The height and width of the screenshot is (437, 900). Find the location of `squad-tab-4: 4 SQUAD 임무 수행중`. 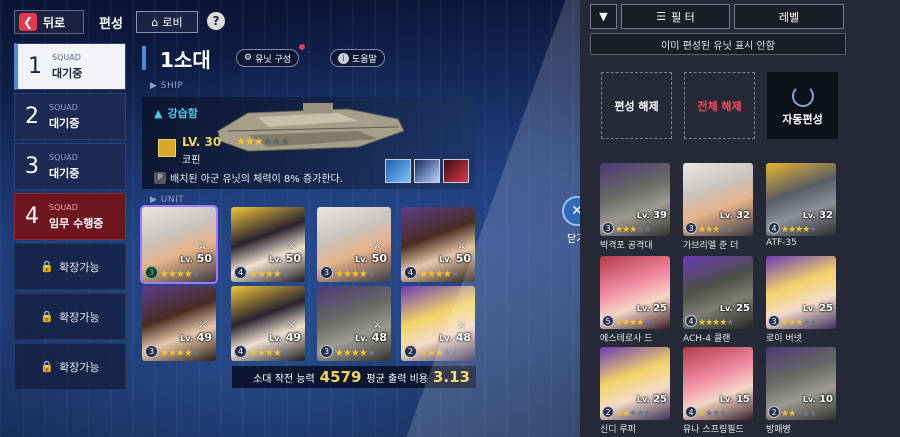

squad-tab-4: 4 SQUAD 임무 수행중 is located at coordinates (70, 216).